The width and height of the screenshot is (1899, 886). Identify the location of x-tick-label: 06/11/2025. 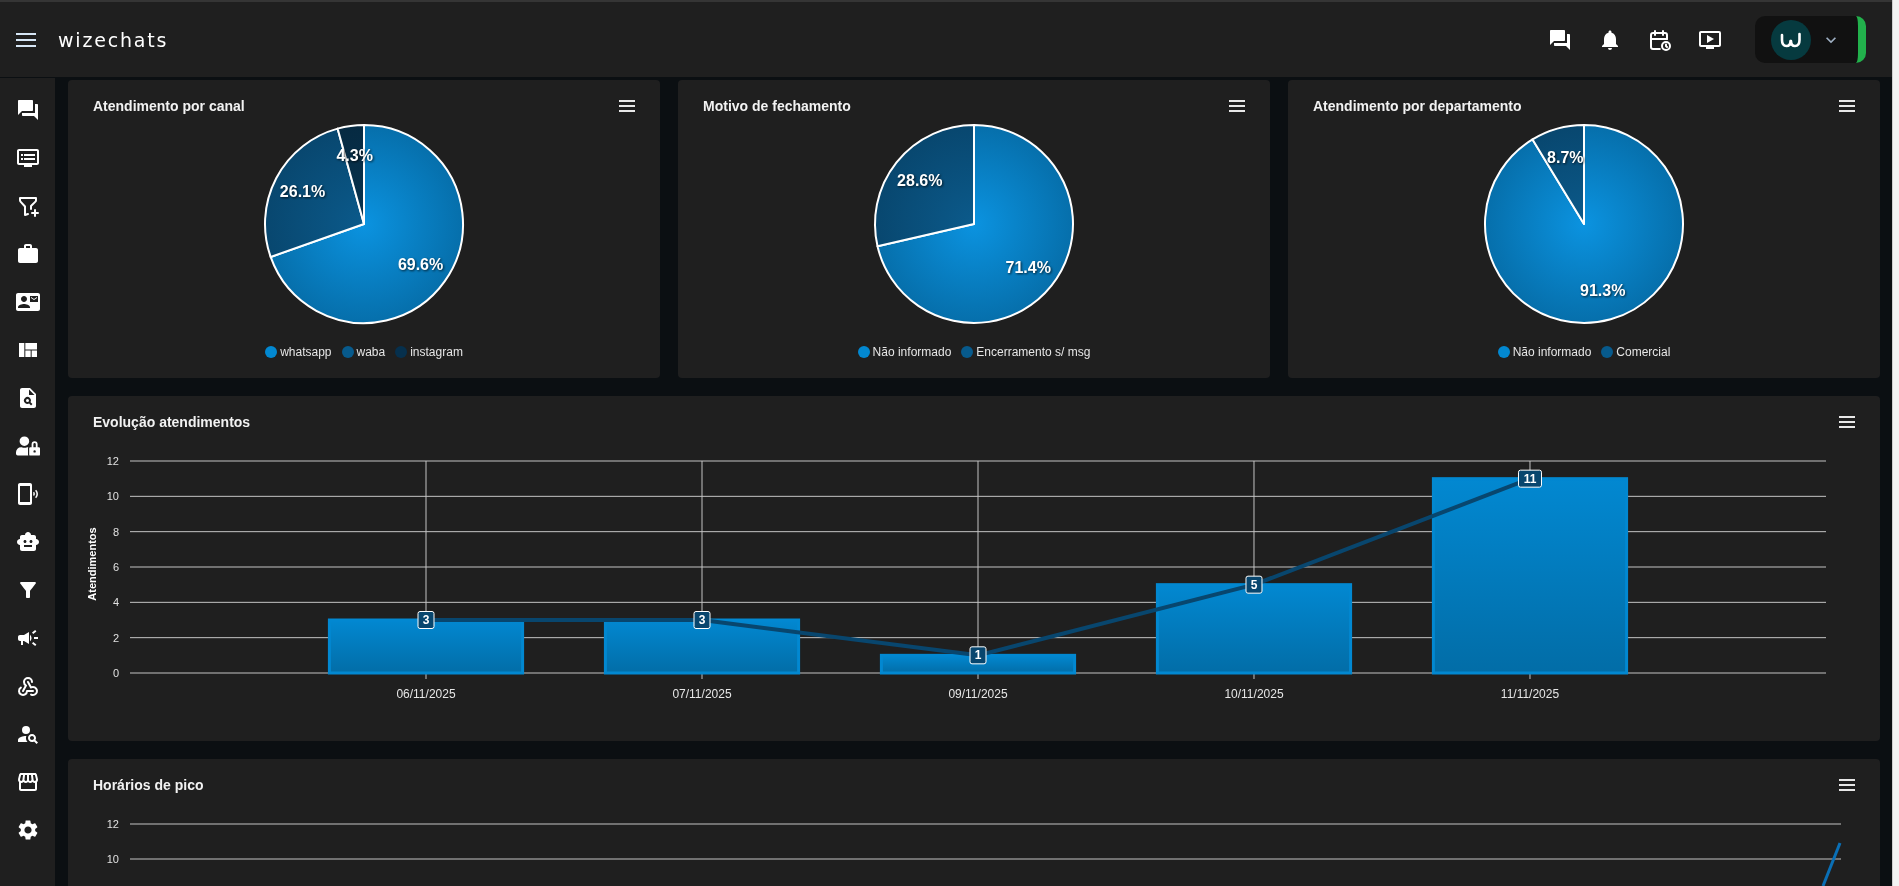
(426, 694).